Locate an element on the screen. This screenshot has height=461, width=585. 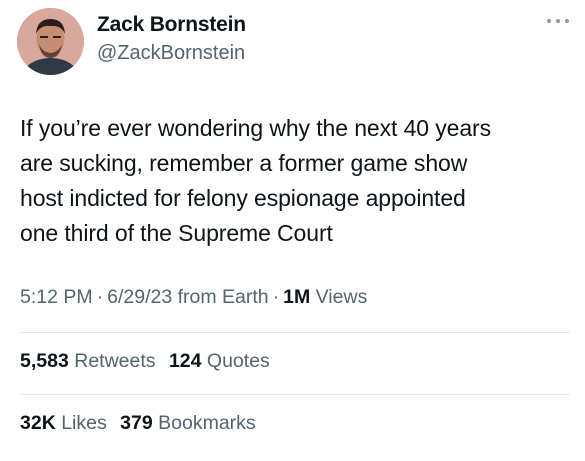
bookmarks-count: 379 is located at coordinates (136, 423).